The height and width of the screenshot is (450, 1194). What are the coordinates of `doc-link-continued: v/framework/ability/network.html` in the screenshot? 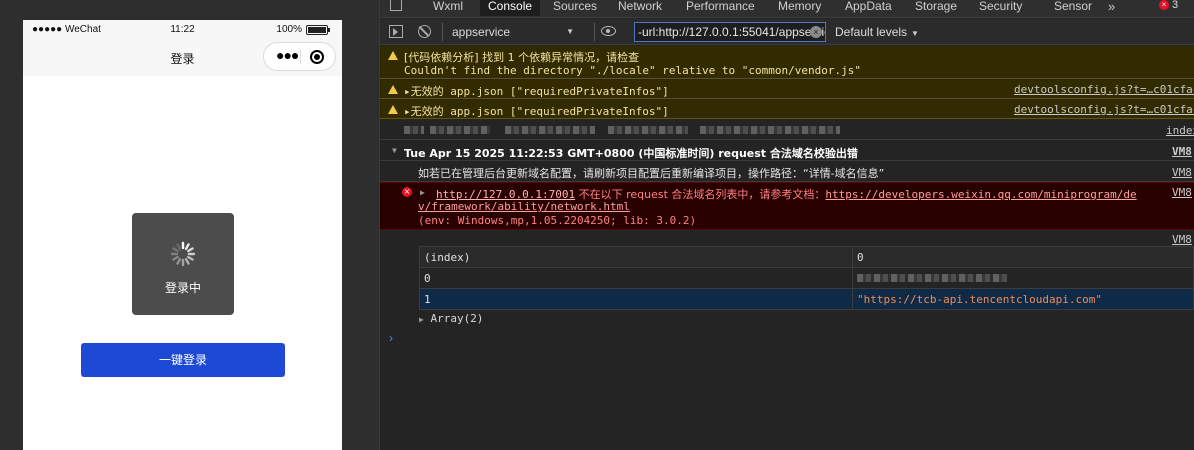 It's located at (524, 206).